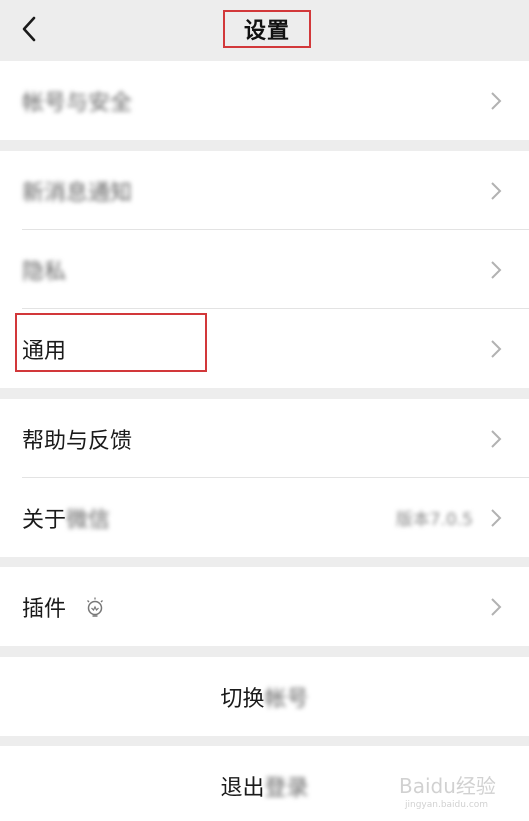  I want to click on back-button, so click(31, 29).